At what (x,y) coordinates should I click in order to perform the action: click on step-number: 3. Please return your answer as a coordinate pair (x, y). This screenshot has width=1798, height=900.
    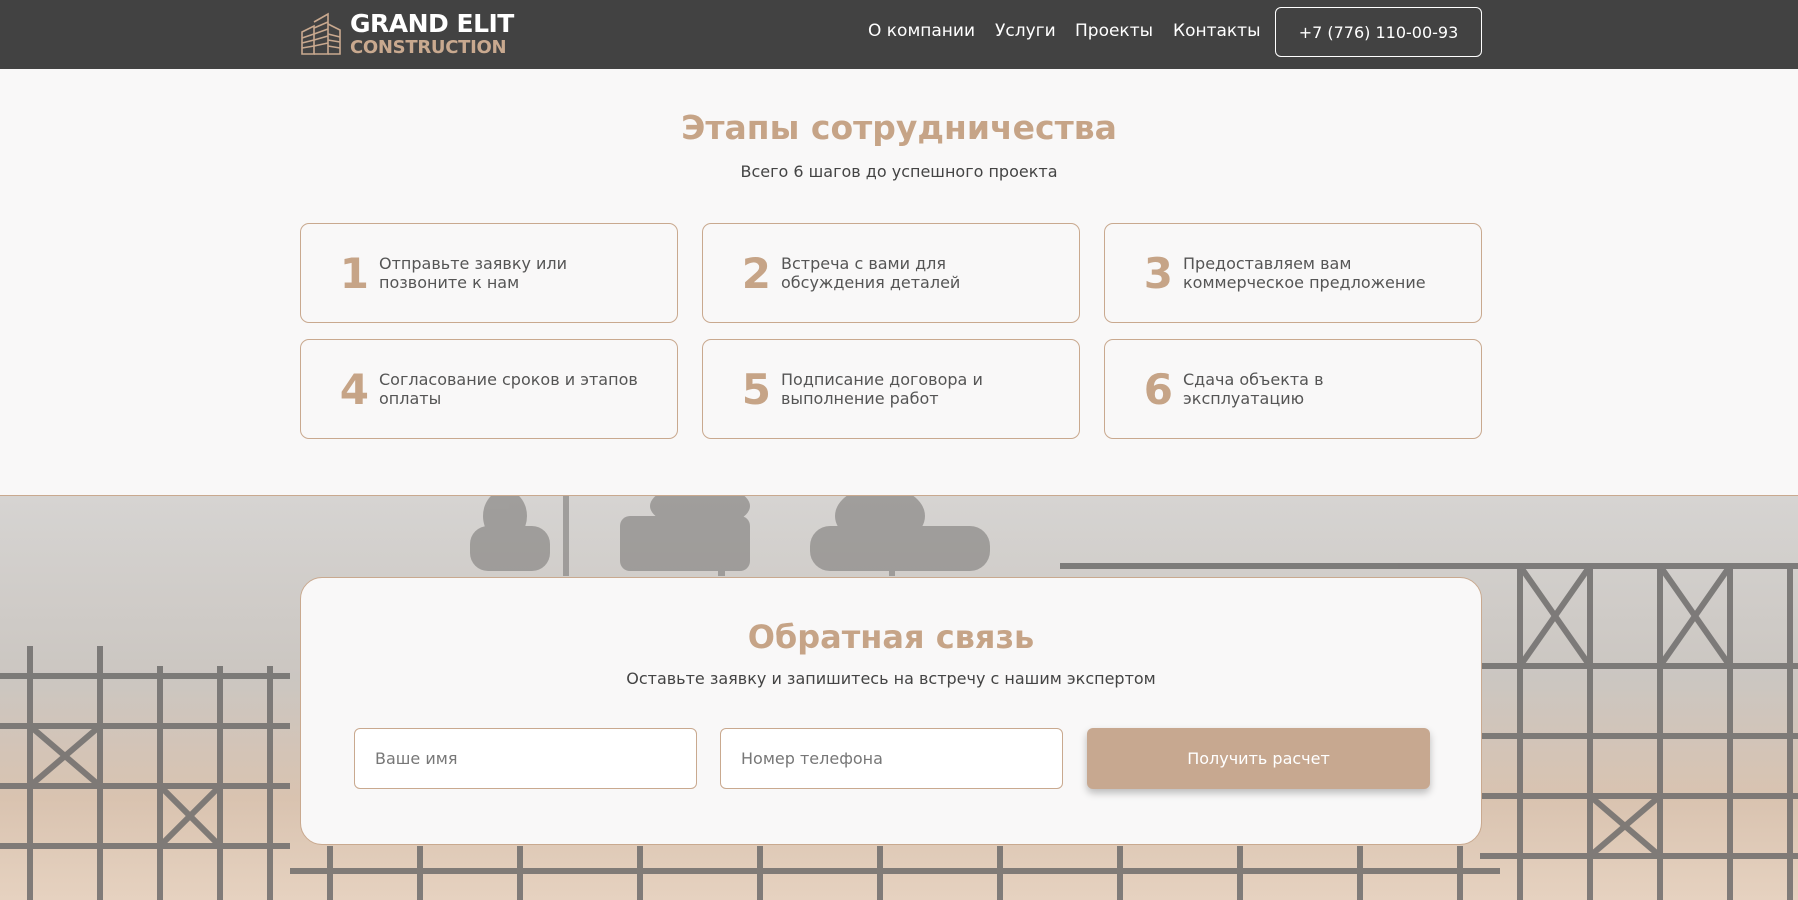
    Looking at the image, I should click on (1158, 273).